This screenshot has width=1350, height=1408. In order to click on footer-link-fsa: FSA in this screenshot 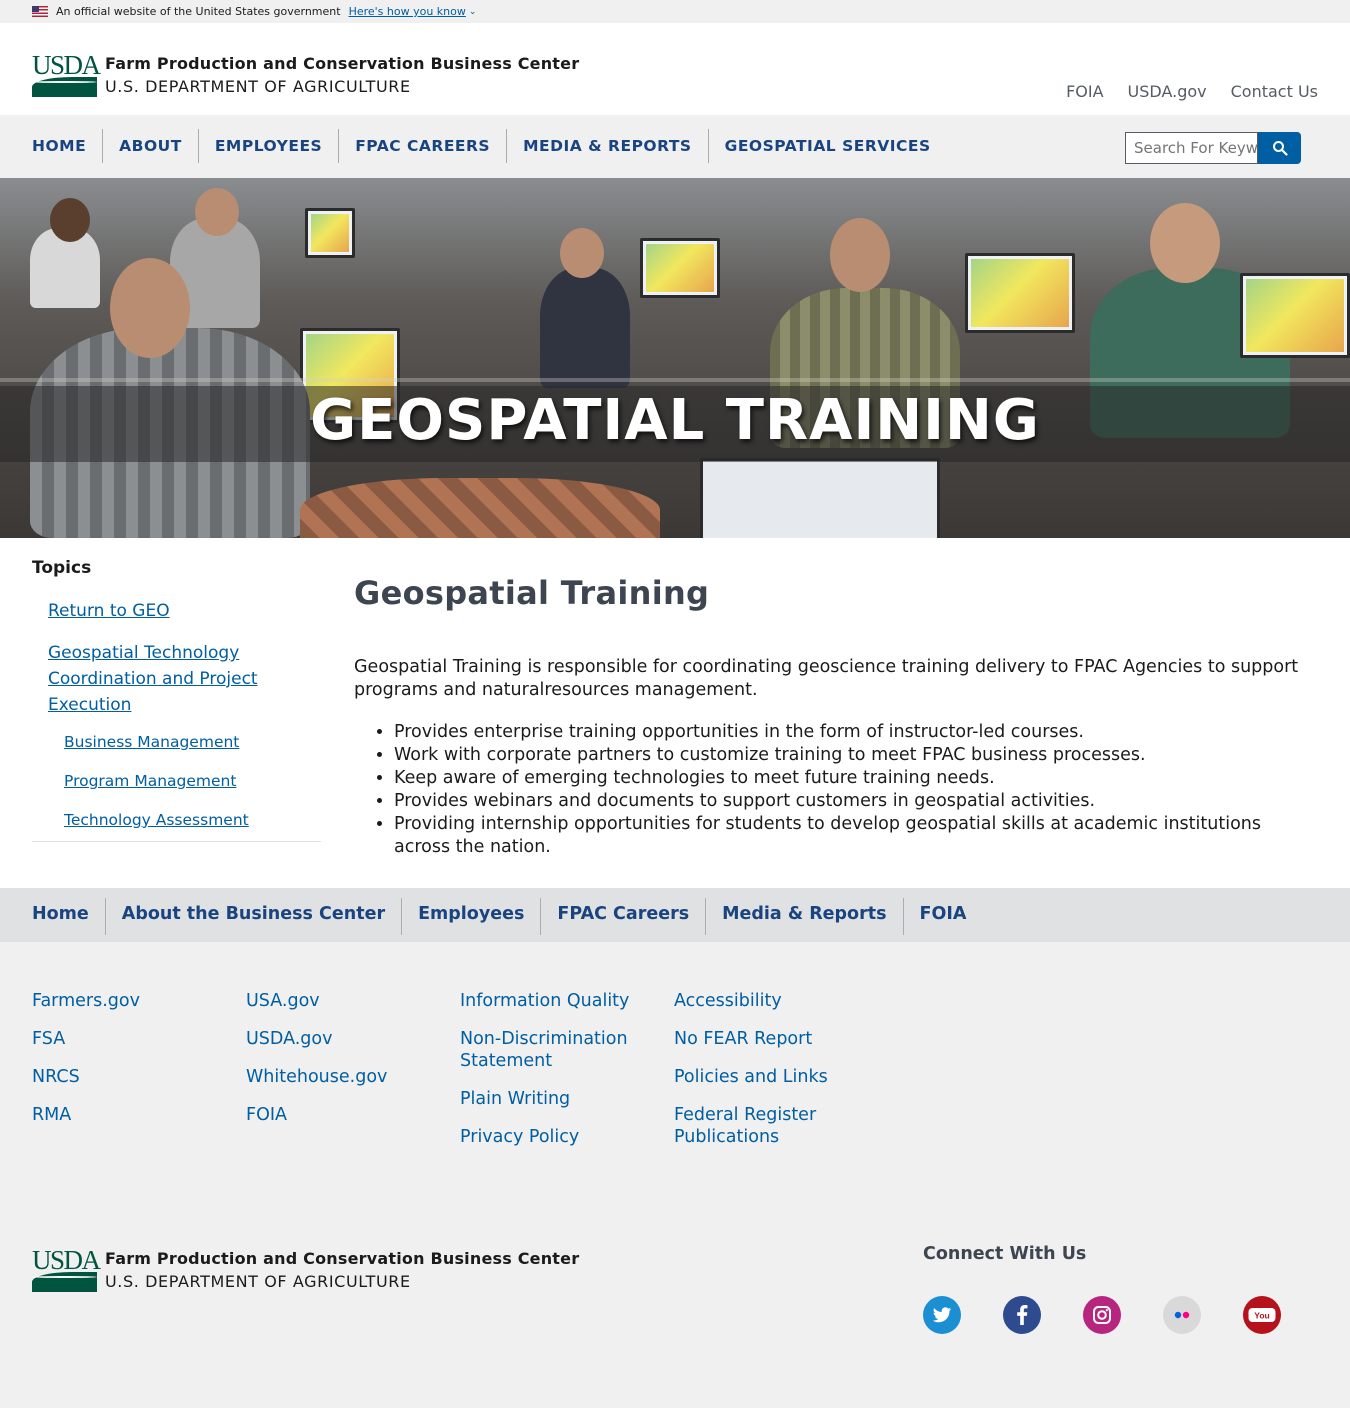, I will do `click(139, 1039)`.